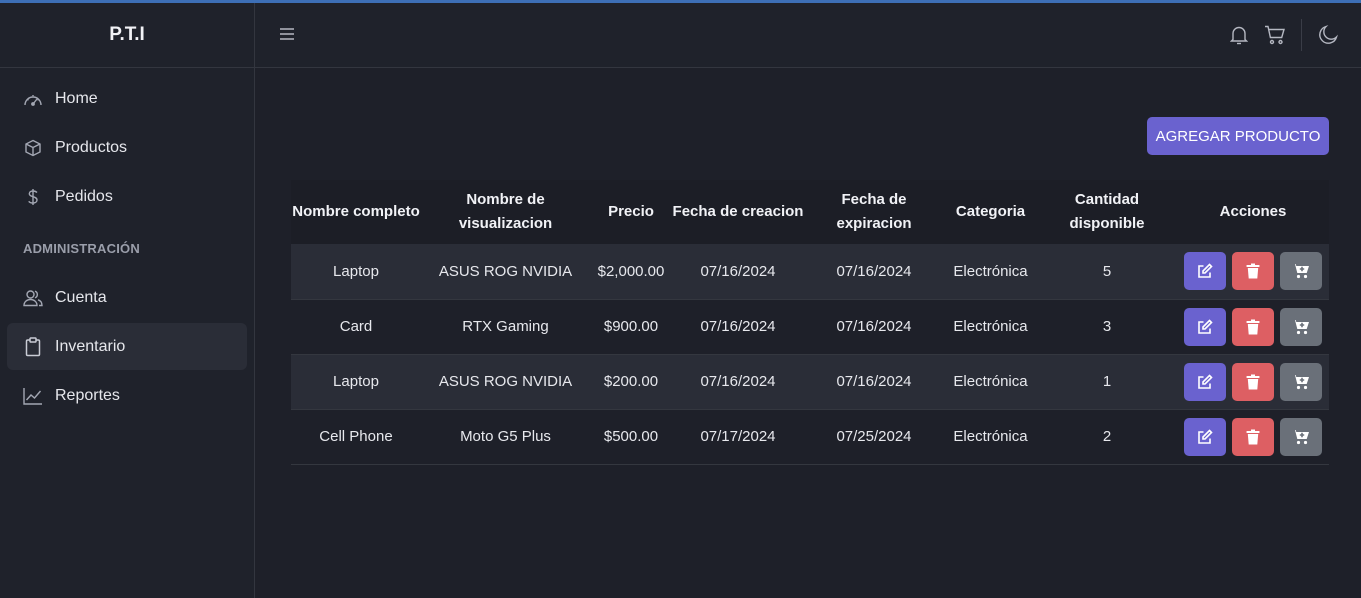  I want to click on cell-precio: $2,000.00, so click(631, 271).